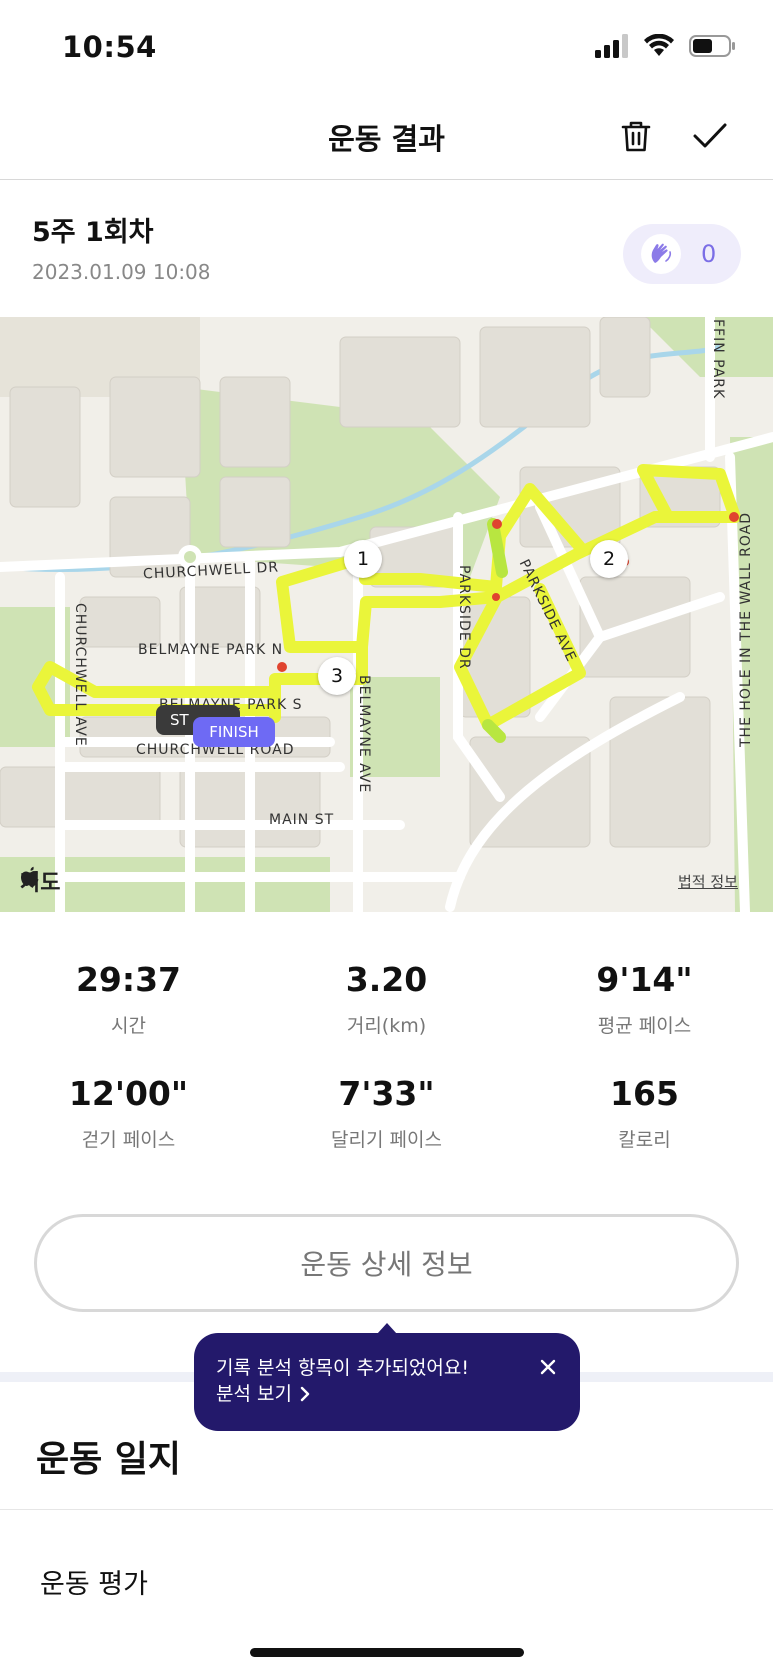 This screenshot has width=773, height=1673. What do you see at coordinates (109, 47) in the screenshot?
I see `status-time: 10:54` at bounding box center [109, 47].